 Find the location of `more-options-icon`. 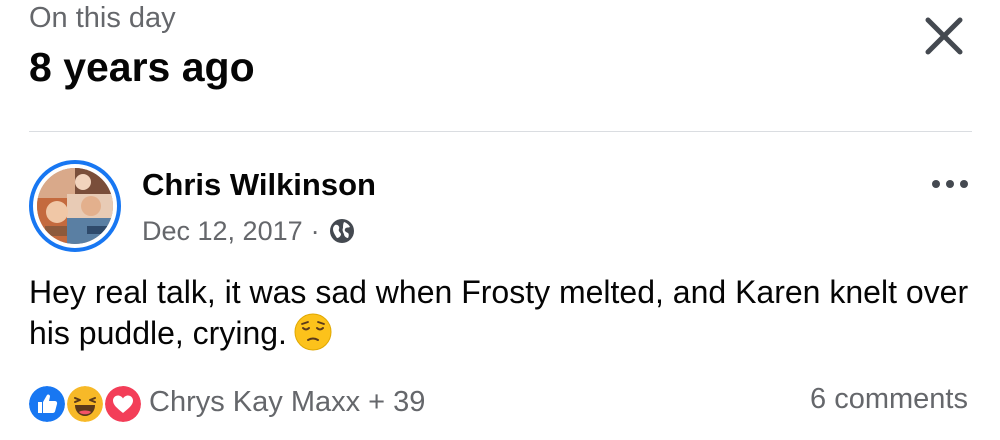

more-options-icon is located at coordinates (950, 184).